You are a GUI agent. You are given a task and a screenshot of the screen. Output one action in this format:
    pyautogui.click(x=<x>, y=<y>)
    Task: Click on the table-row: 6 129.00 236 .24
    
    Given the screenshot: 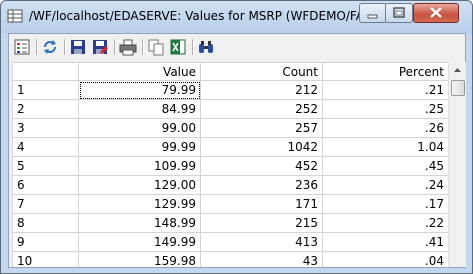 What is the action you would take?
    pyautogui.click(x=230, y=185)
    